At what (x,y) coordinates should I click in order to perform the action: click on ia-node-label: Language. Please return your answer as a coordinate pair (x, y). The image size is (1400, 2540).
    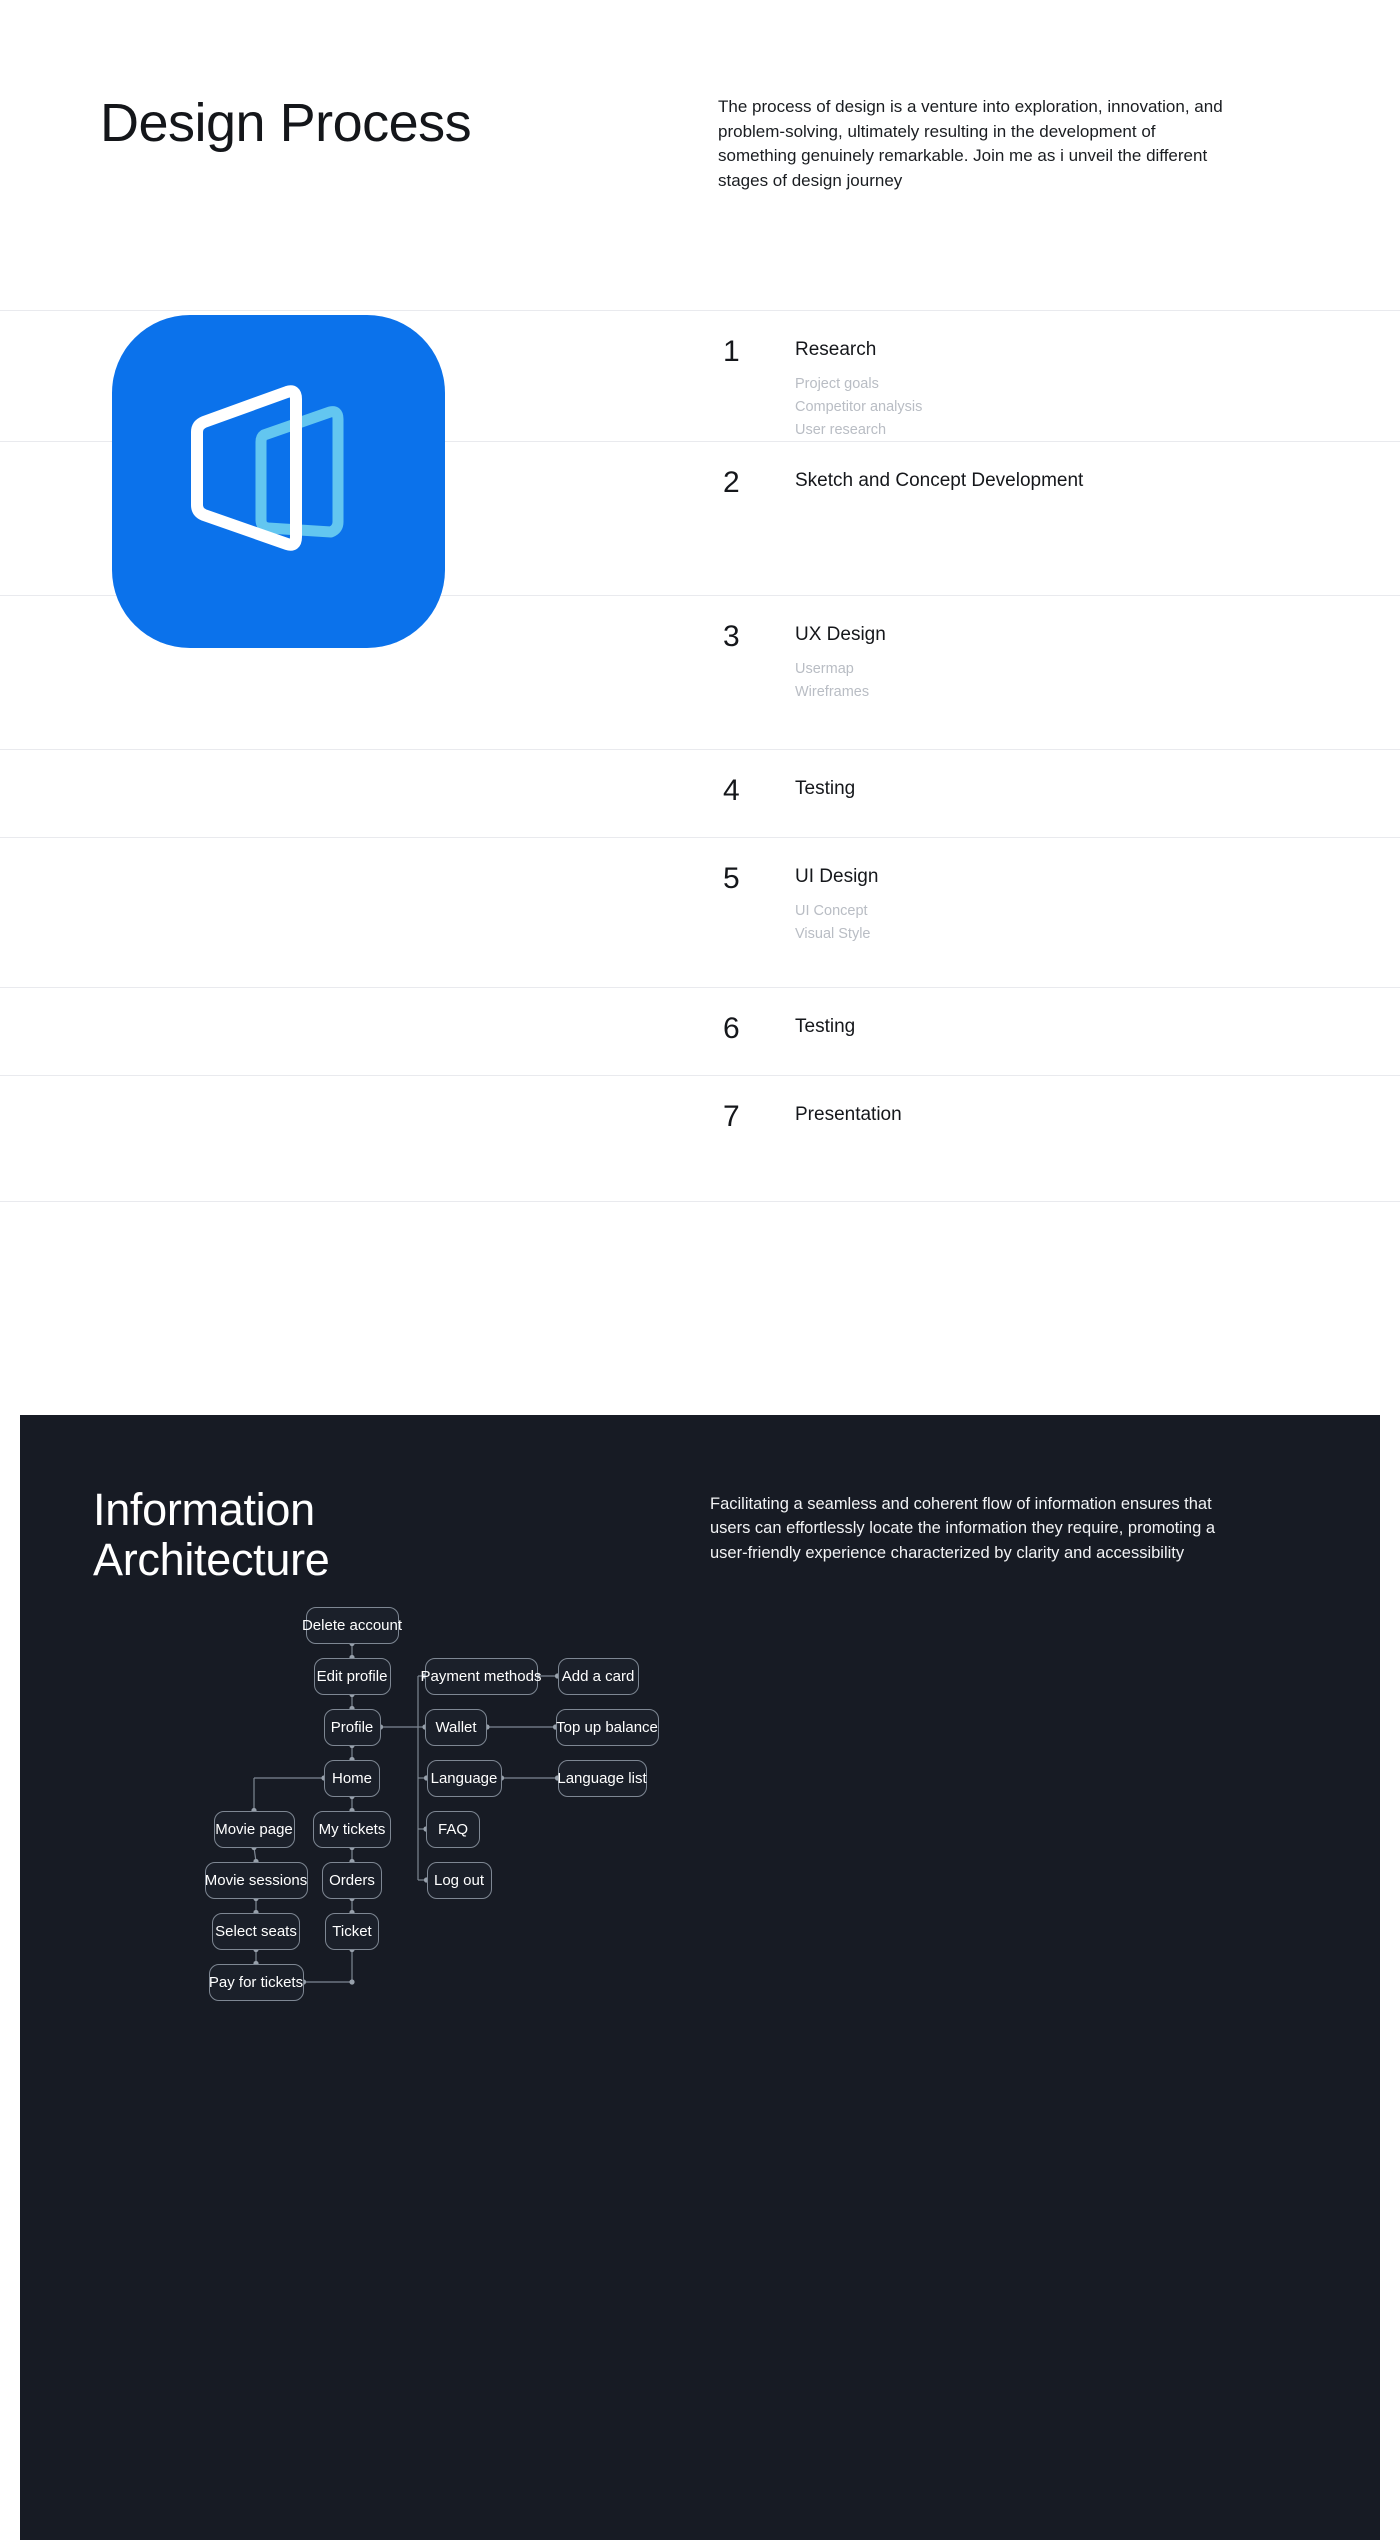
    Looking at the image, I should click on (464, 1778).